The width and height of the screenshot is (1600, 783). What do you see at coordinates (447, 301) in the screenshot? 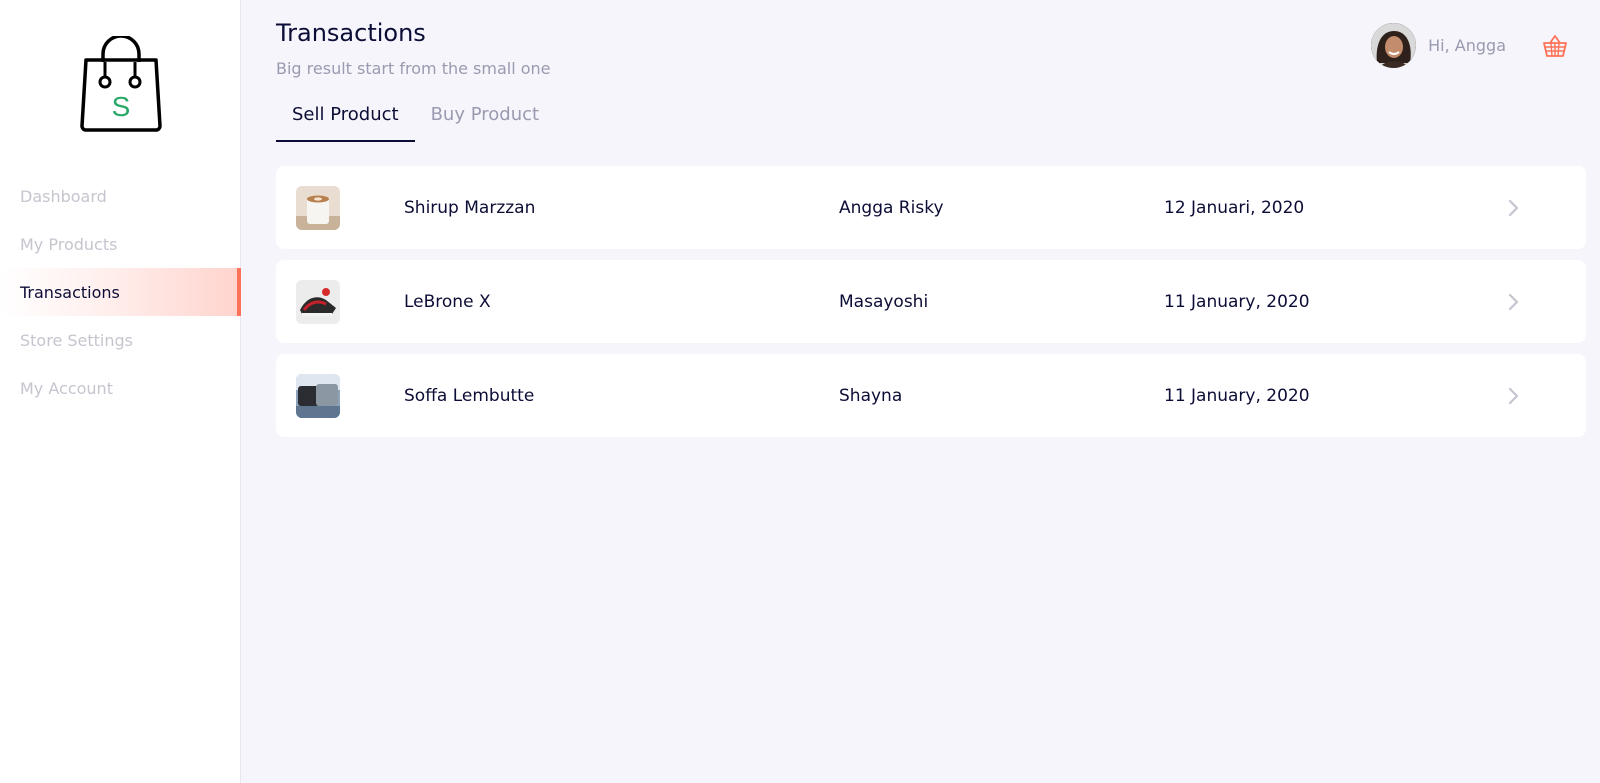
I see `product-name: LeBrone X` at bounding box center [447, 301].